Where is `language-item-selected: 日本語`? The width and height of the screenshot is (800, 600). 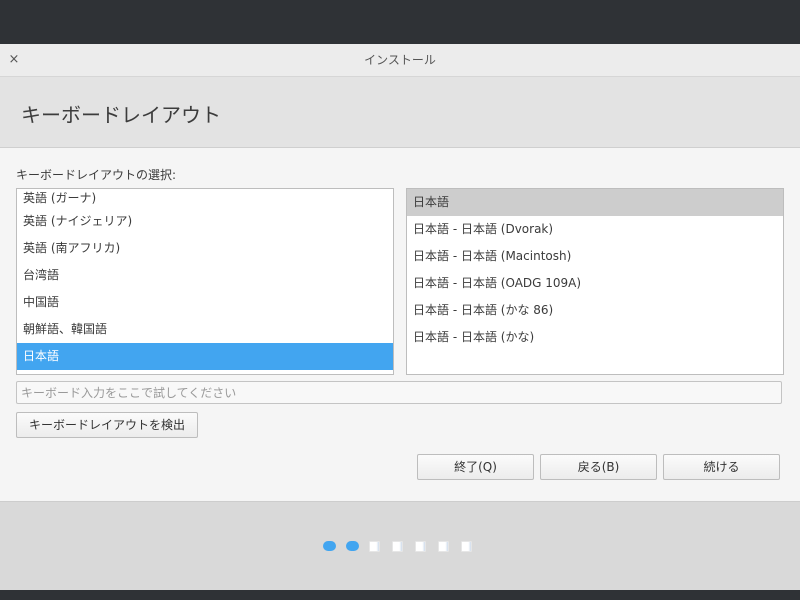
language-item-selected: 日本語 is located at coordinates (205, 356).